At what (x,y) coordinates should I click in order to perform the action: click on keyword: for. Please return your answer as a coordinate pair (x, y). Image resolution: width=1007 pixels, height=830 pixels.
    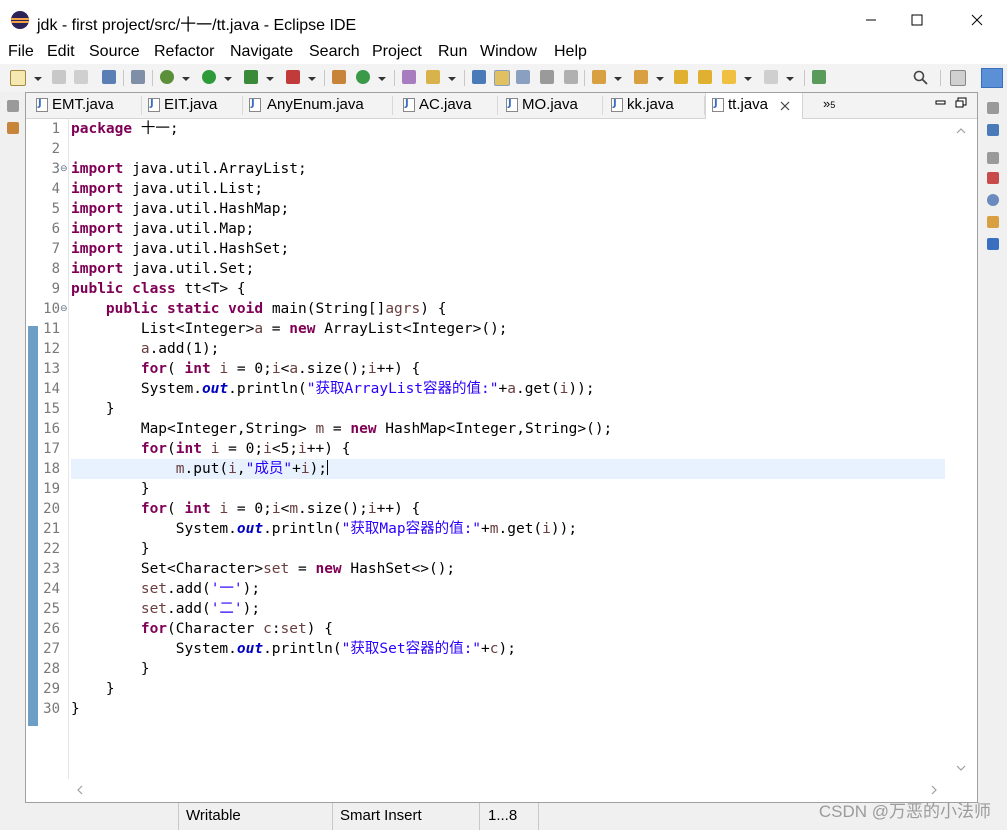
    Looking at the image, I should click on (154, 629).